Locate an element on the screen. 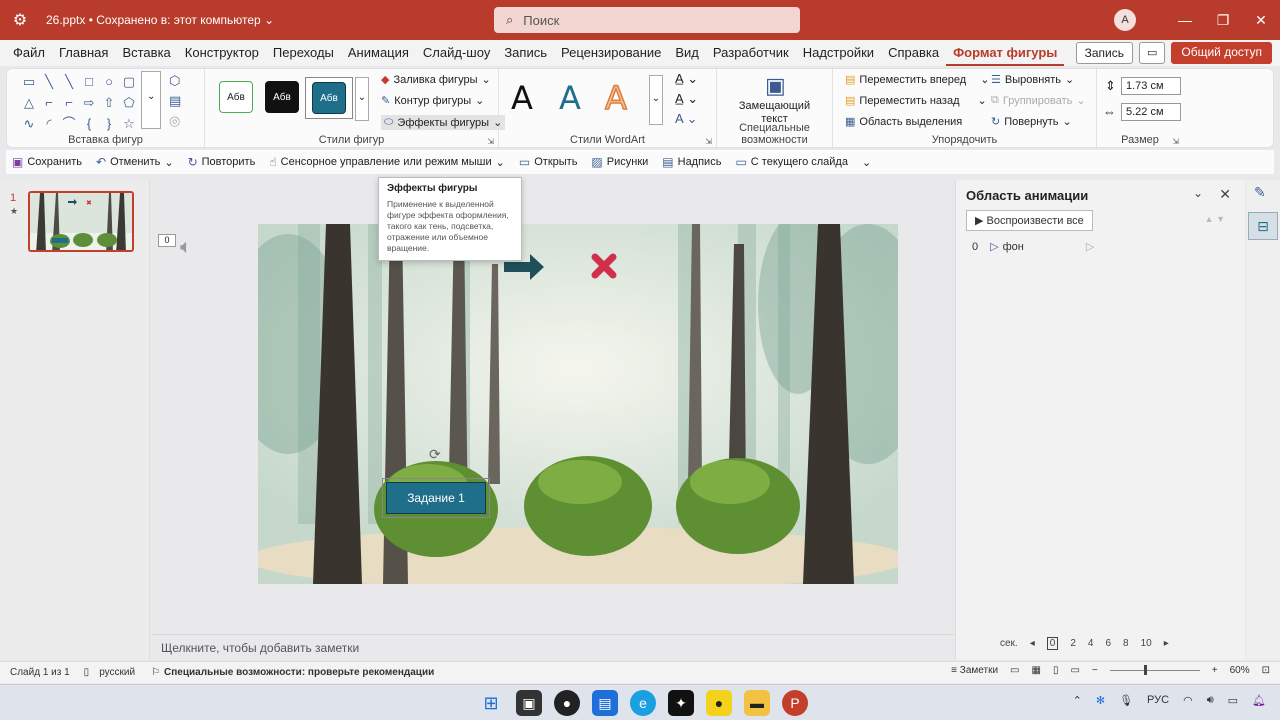  maximize-button: ❐ is located at coordinates (1223, 20).